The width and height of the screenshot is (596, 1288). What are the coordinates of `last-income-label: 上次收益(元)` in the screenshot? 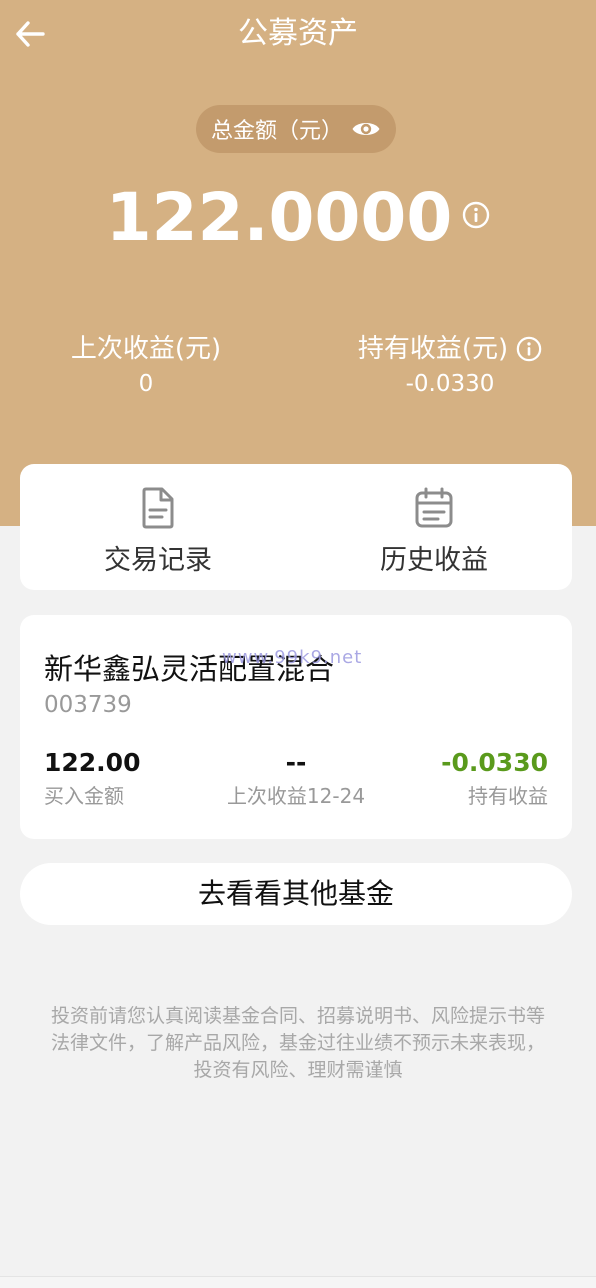 It's located at (146, 349).